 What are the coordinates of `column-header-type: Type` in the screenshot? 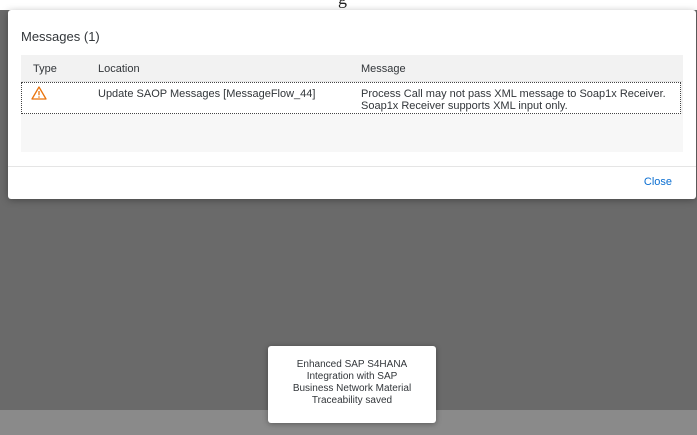 It's located at (45, 69).